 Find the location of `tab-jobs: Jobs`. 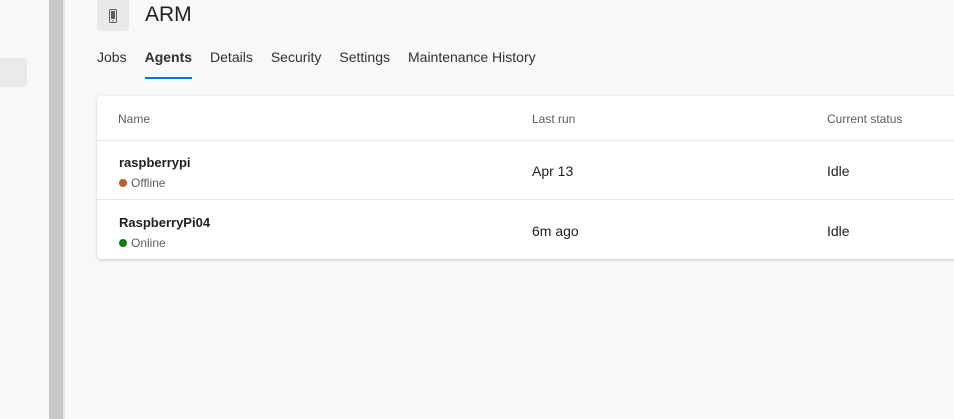

tab-jobs: Jobs is located at coordinates (112, 64).